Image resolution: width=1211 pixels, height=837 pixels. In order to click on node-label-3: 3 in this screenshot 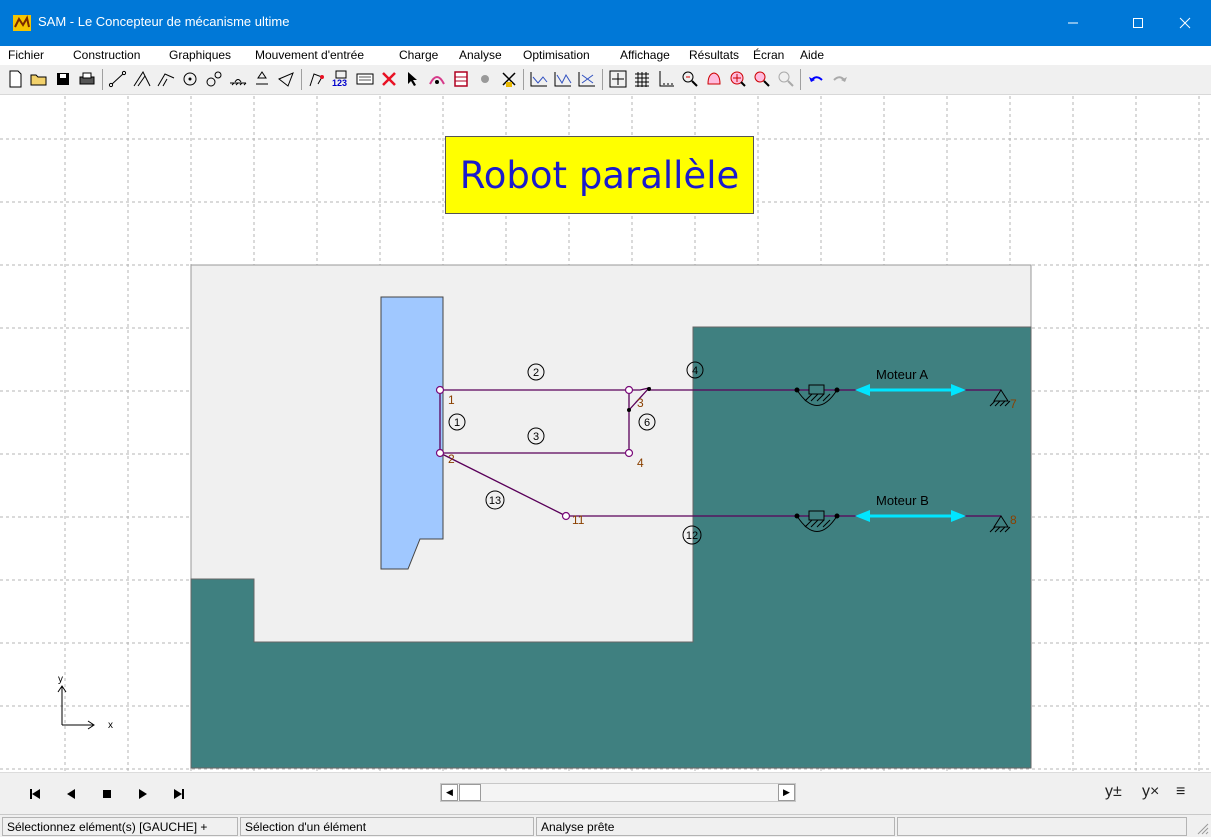, I will do `click(640, 403)`.